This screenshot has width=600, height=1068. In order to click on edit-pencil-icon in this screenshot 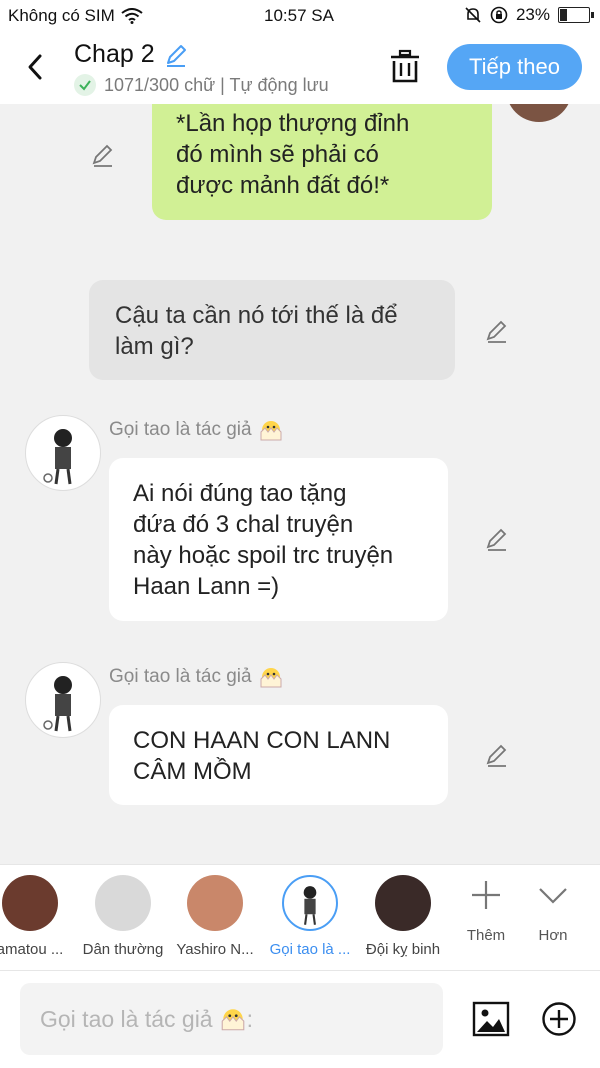, I will do `click(176, 55)`.